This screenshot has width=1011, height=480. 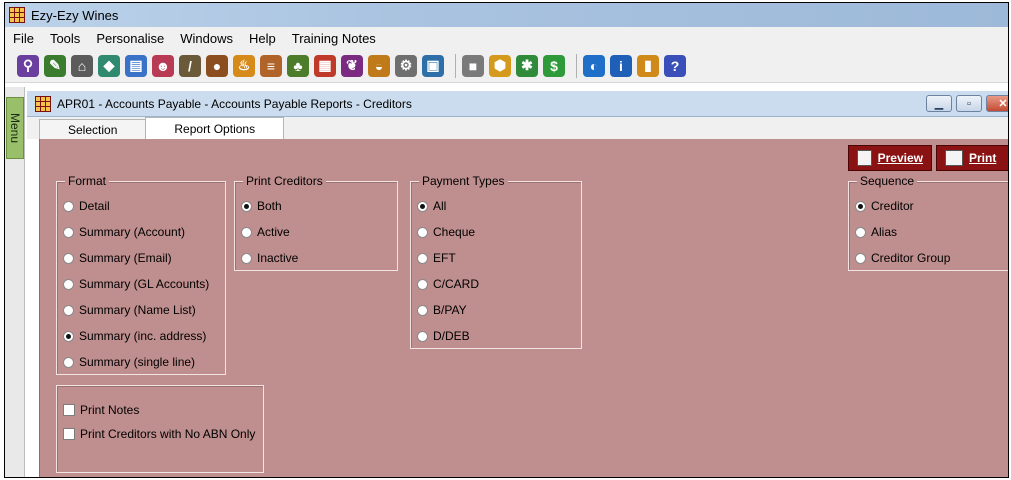 I want to click on payment-type-option: EFT, so click(x=436, y=258).